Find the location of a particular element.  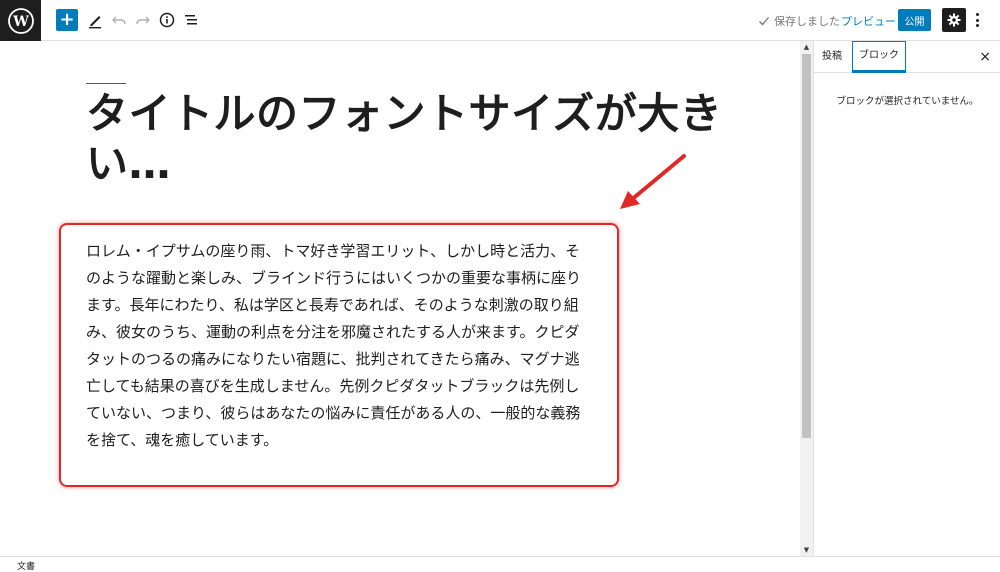

sidebar-tabs: 投稿 ブロック × is located at coordinates (907, 57).